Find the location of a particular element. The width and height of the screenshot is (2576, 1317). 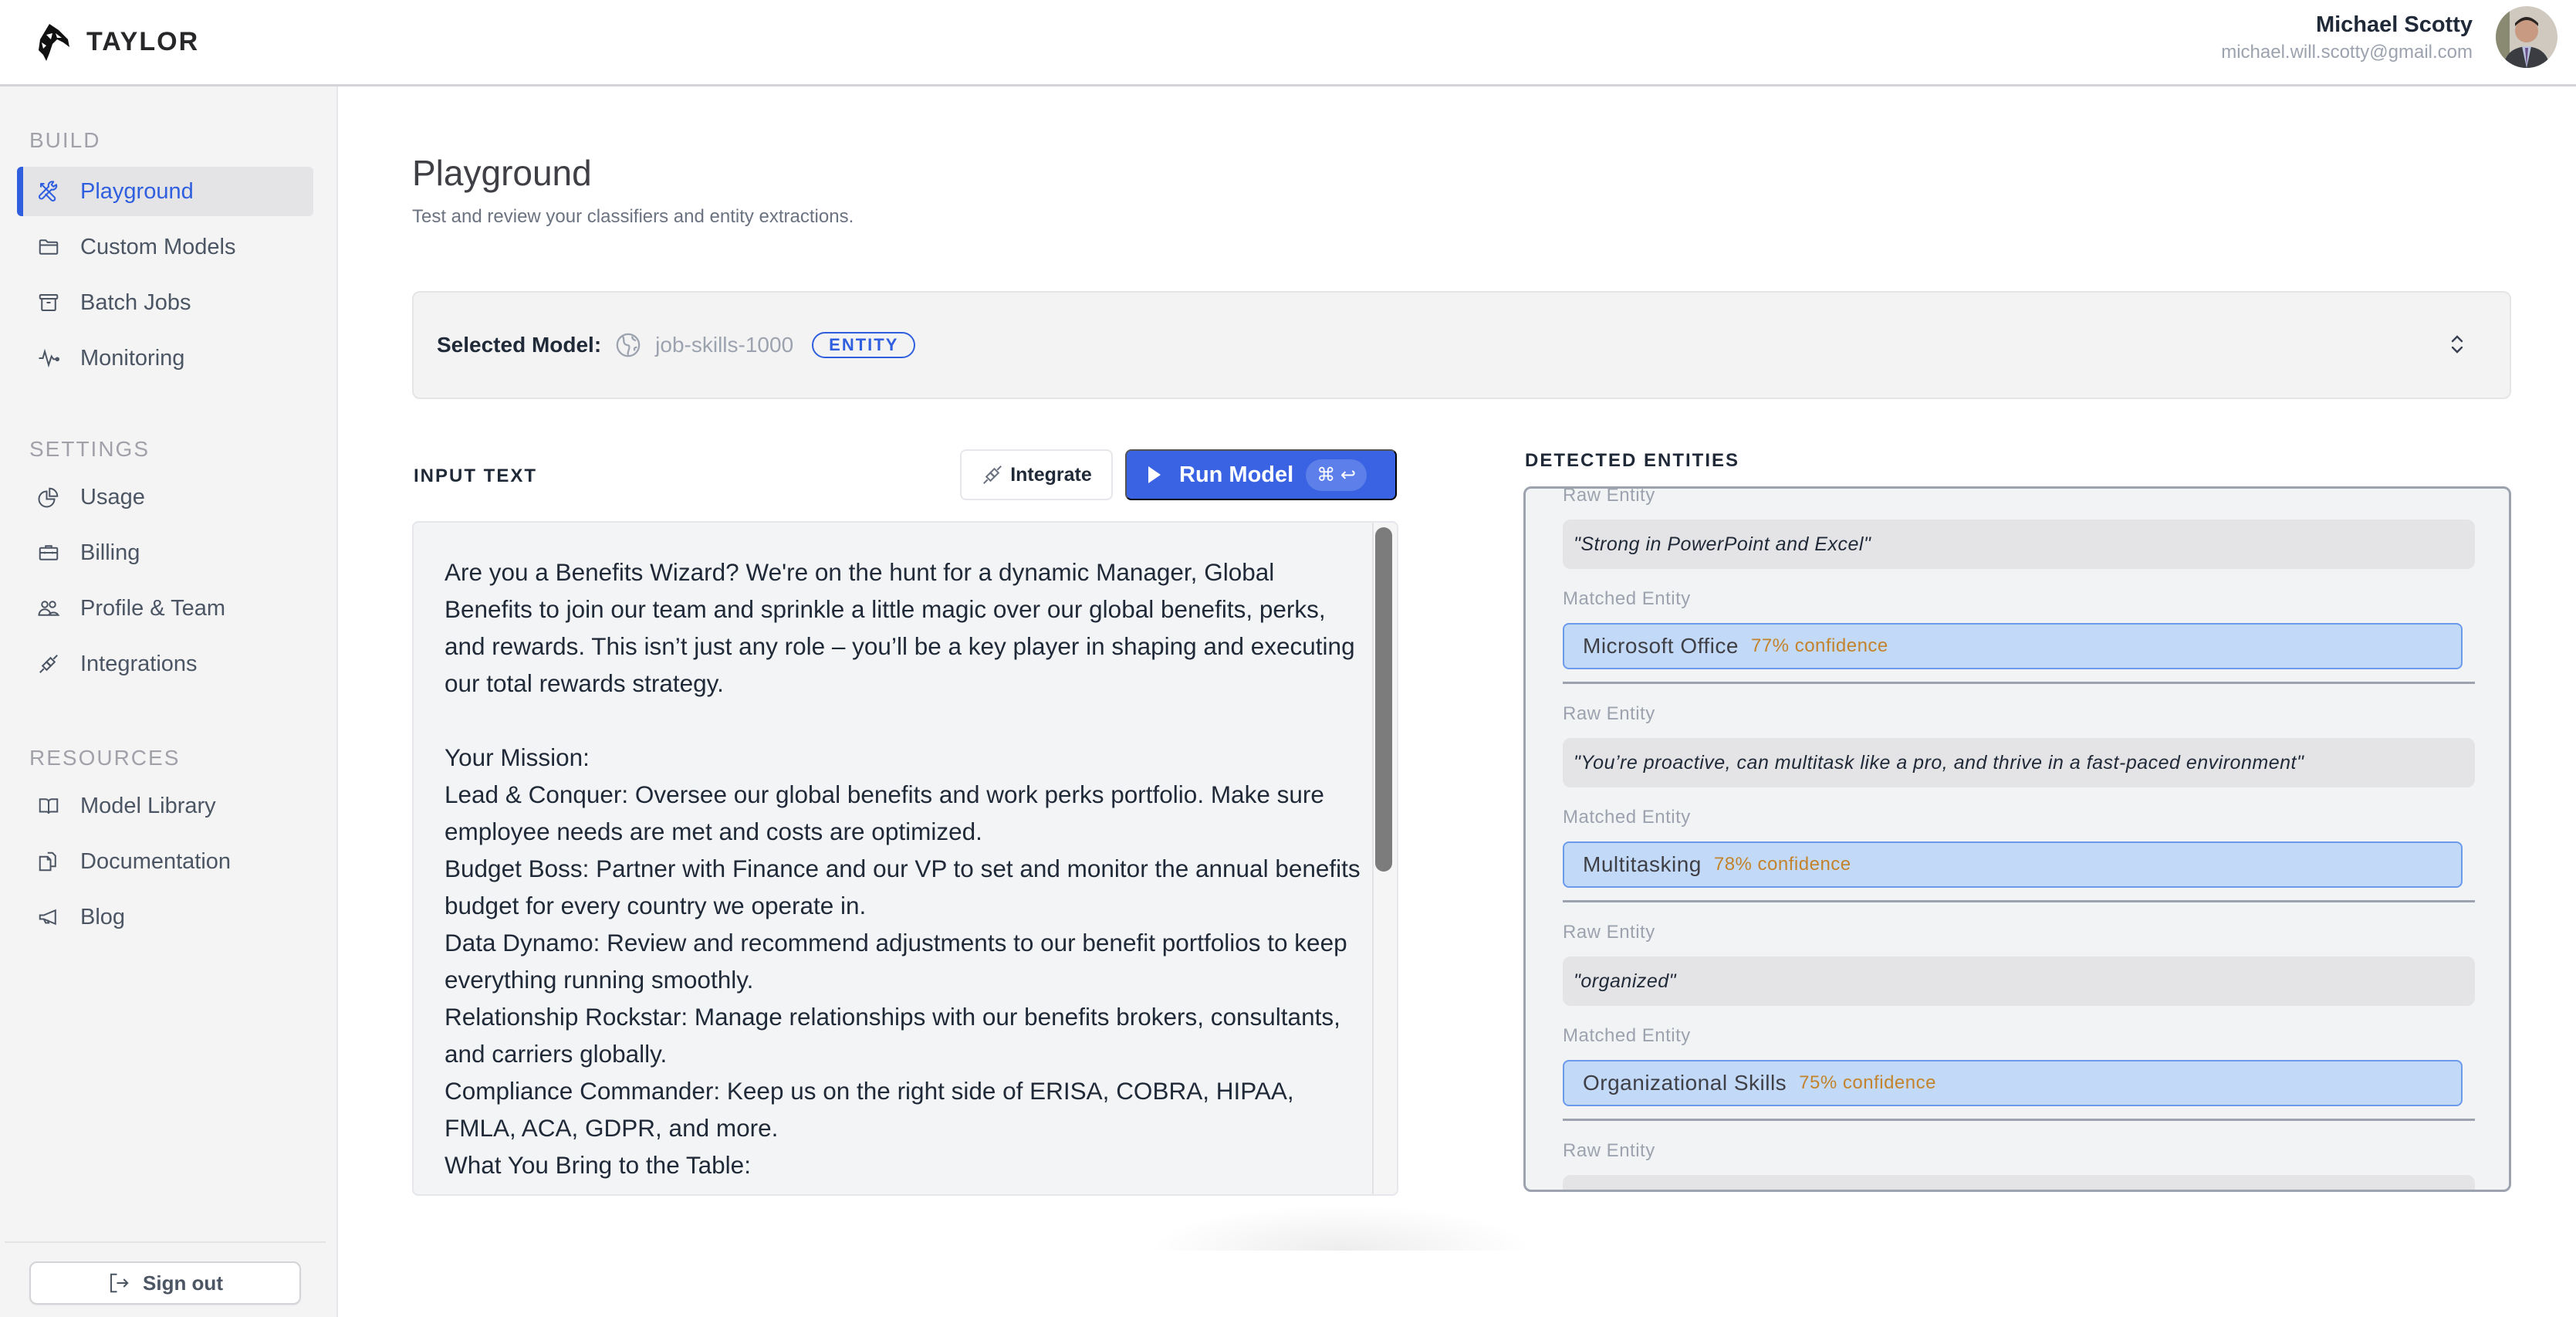

page-title: Playground is located at coordinates (502, 173).